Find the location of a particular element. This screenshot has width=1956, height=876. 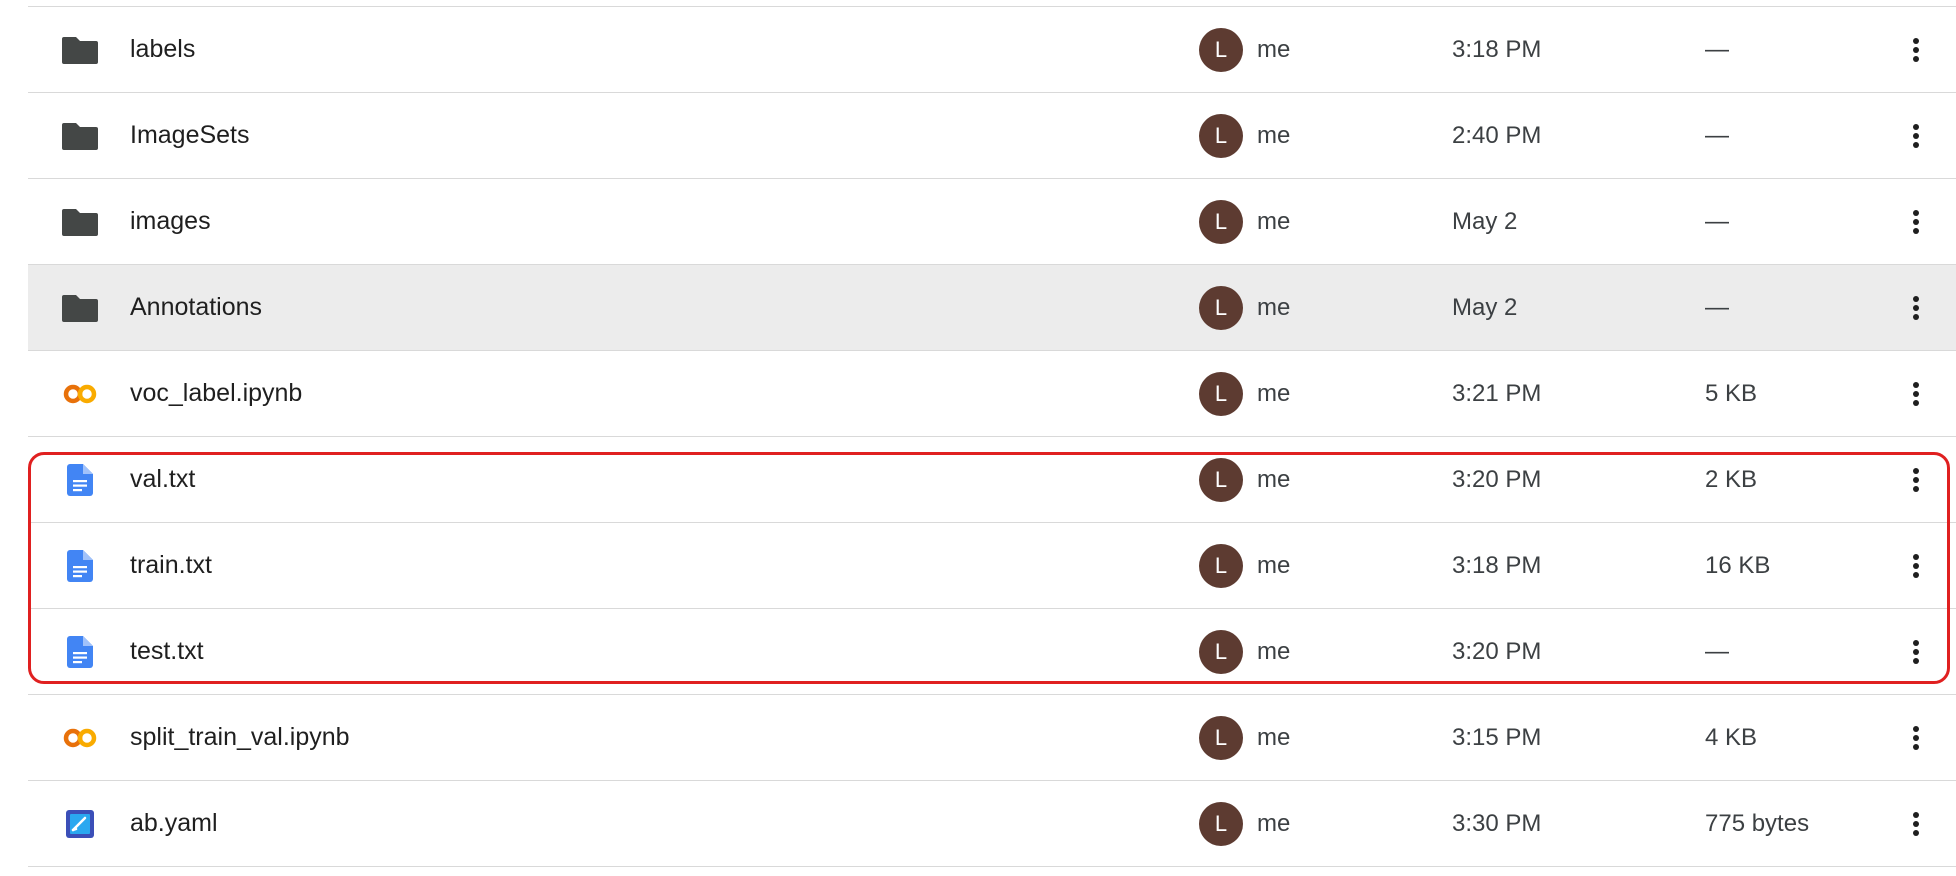

file-row: ab.yaml L me 3:30 PM 775 bytes is located at coordinates (992, 824).